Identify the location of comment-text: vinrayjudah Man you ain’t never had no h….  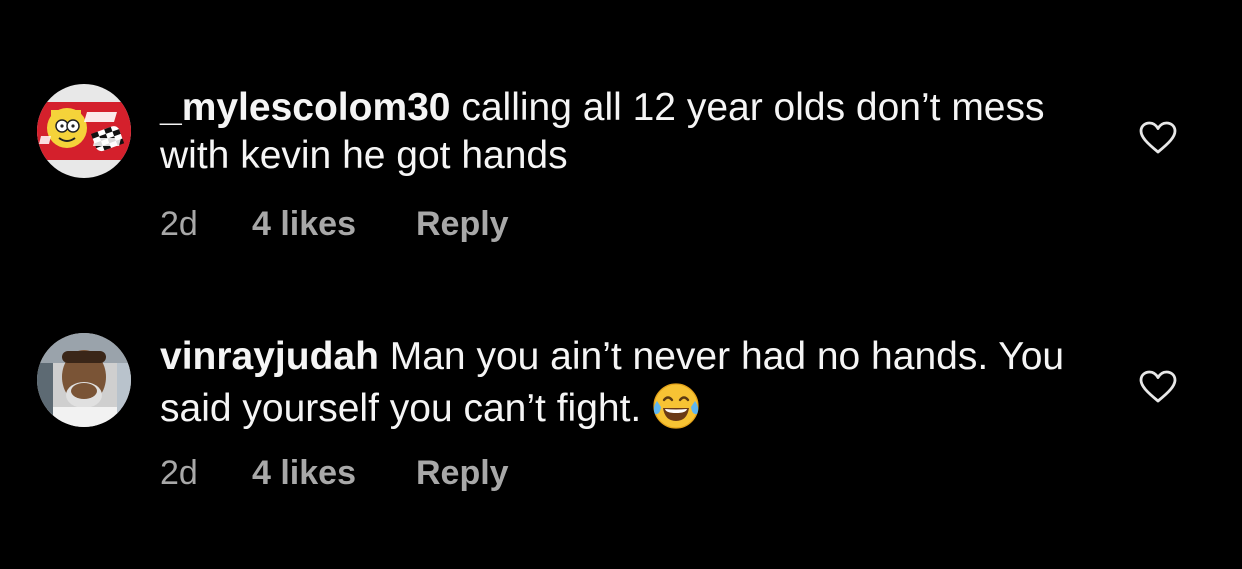
(625, 383).